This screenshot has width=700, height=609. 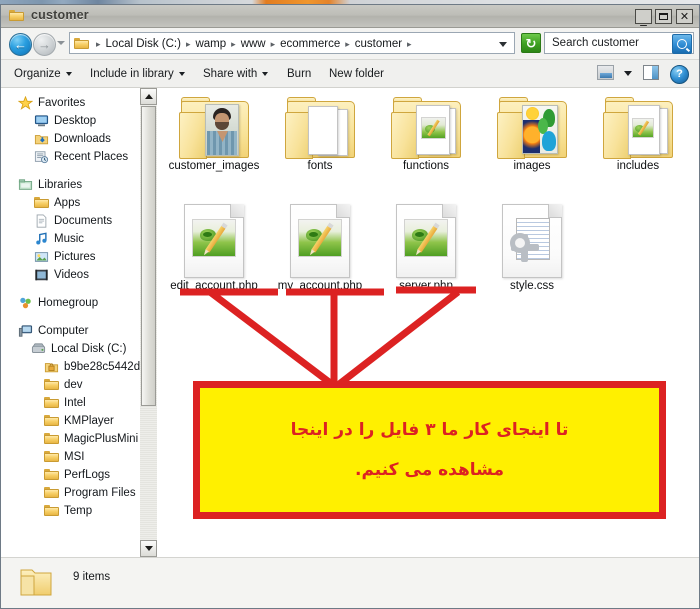 I want to click on sidebar-item-label: b9be28c5442db9, so click(x=102, y=367).